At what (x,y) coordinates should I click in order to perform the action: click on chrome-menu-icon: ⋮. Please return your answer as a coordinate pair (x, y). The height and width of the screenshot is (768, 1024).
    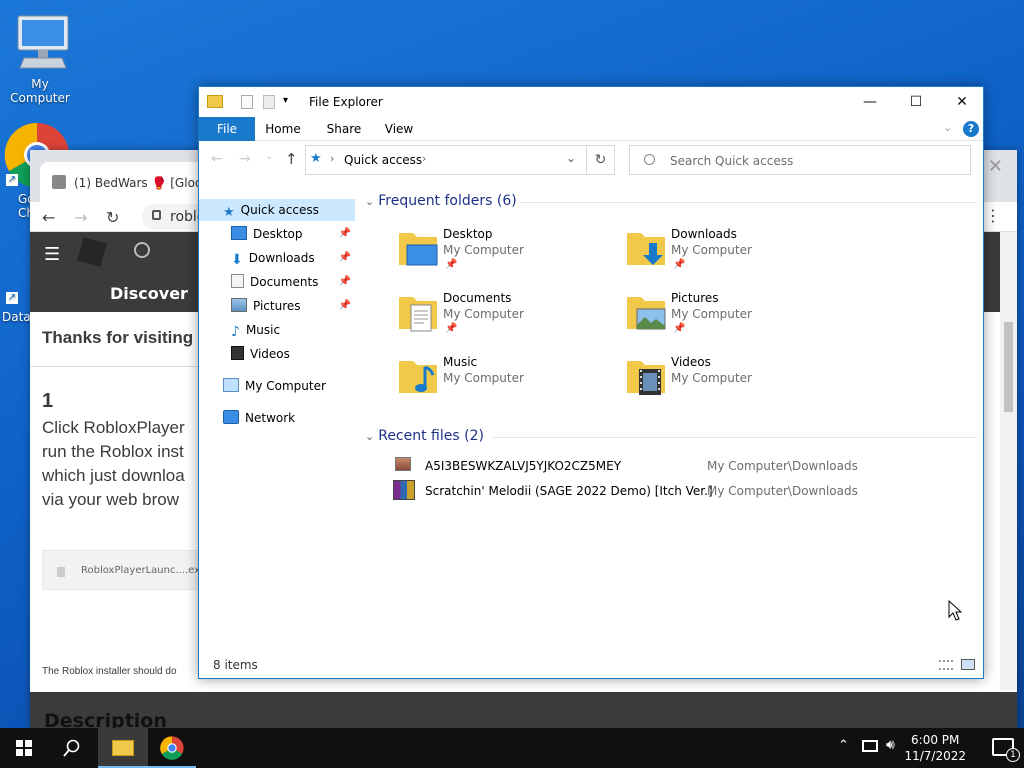
    Looking at the image, I should click on (993, 215).